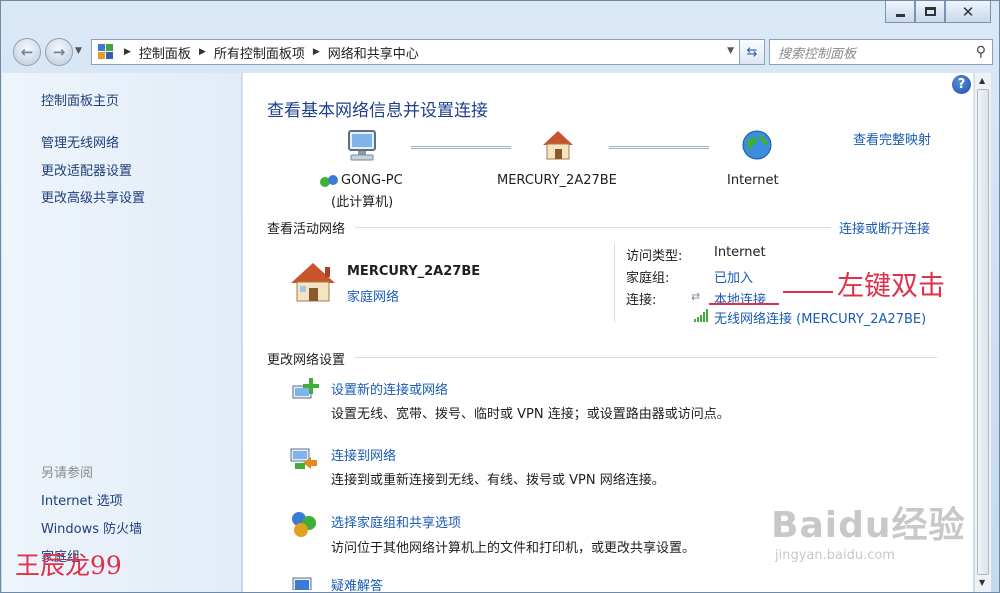 This screenshot has width=1000, height=593. What do you see at coordinates (757, 145) in the screenshot?
I see `internet-globe-icon` at bounding box center [757, 145].